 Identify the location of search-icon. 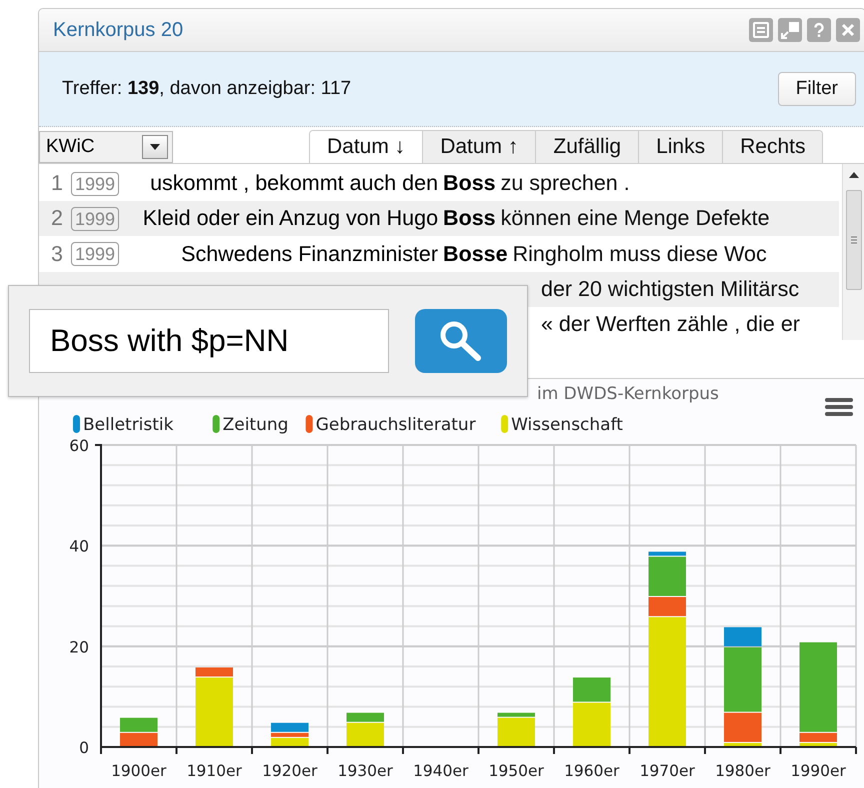
(461, 341).